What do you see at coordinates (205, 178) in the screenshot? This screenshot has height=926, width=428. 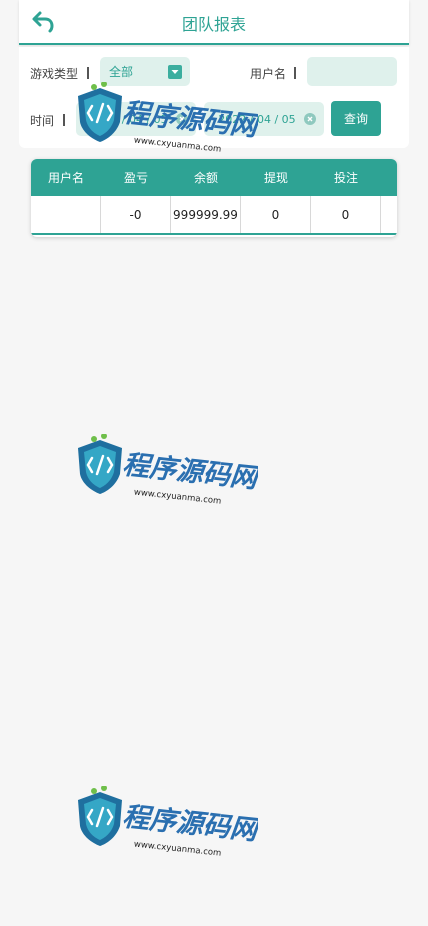 I see `column-header: 余额` at bounding box center [205, 178].